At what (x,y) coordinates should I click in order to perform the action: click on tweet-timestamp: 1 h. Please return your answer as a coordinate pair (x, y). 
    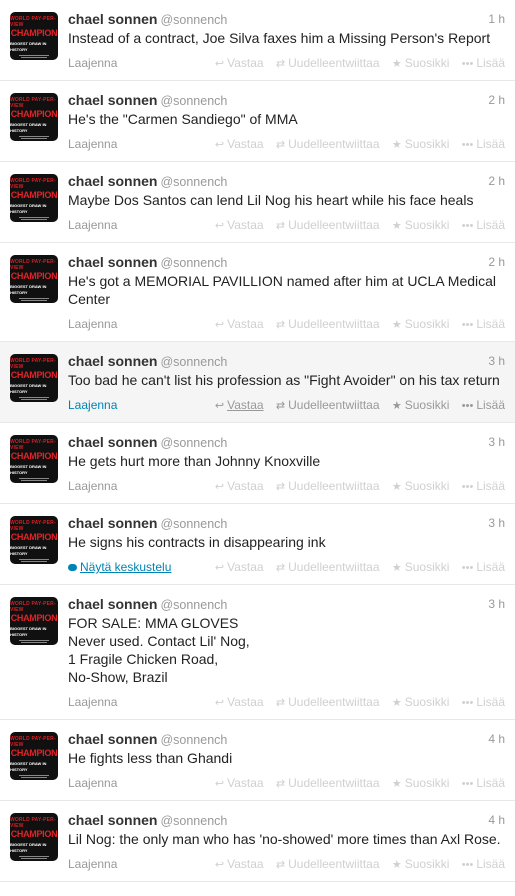
    Looking at the image, I should click on (496, 19).